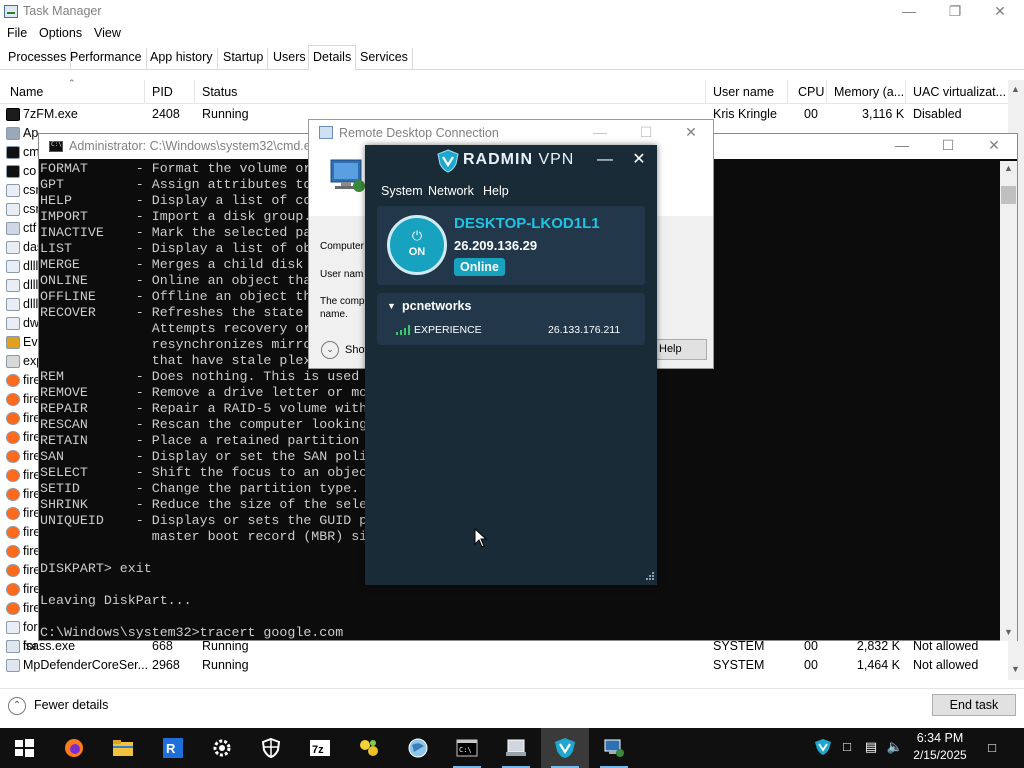 The width and height of the screenshot is (1024, 768). I want to click on expand-arrow-icon: ▼, so click(391, 306).